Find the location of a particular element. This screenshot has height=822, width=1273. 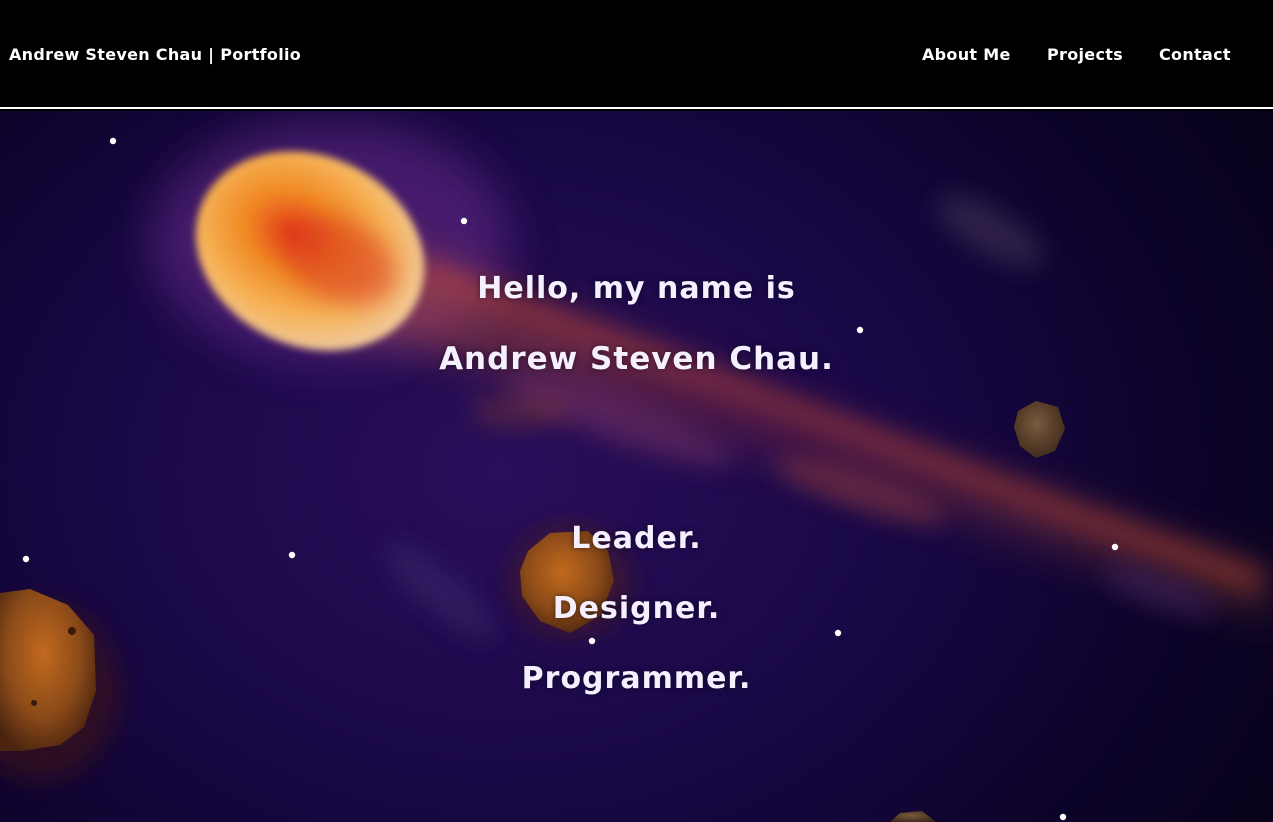

name-heading: Andrew Steven Chau. is located at coordinates (636, 359).